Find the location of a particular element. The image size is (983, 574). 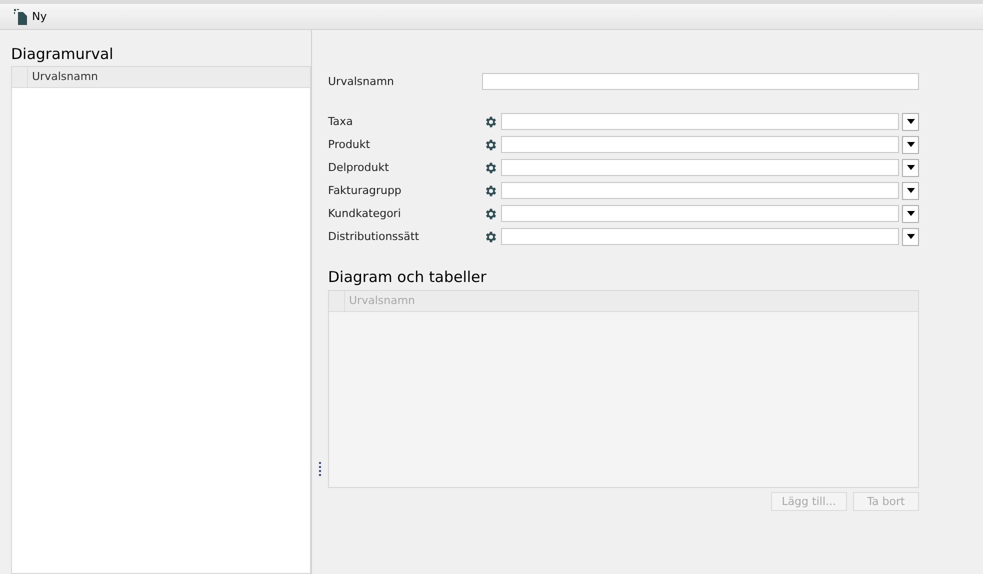

field-label: Urvalsnamn is located at coordinates (362, 81).